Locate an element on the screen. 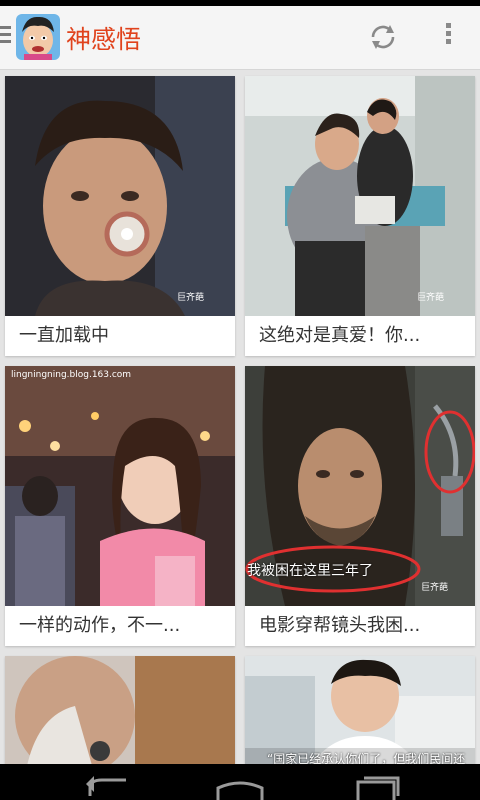  image-subtitle: “国家已经承认你们了，但我们民间还 is located at coordinates (366, 758).